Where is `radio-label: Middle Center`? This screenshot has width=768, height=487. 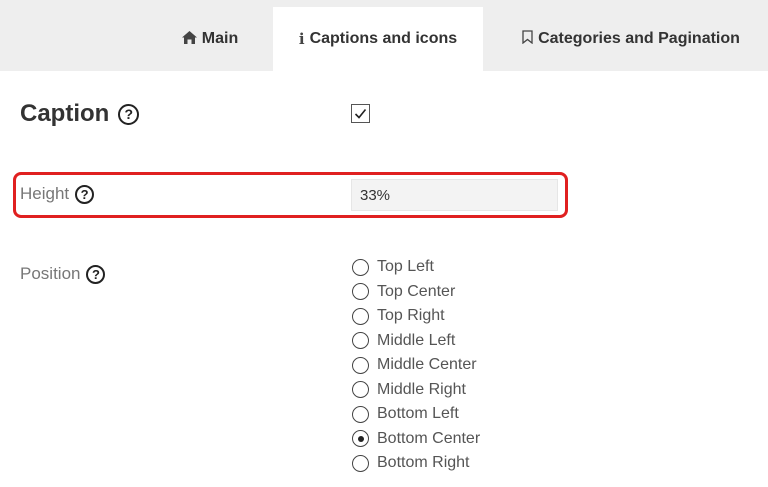 radio-label: Middle Center is located at coordinates (427, 365).